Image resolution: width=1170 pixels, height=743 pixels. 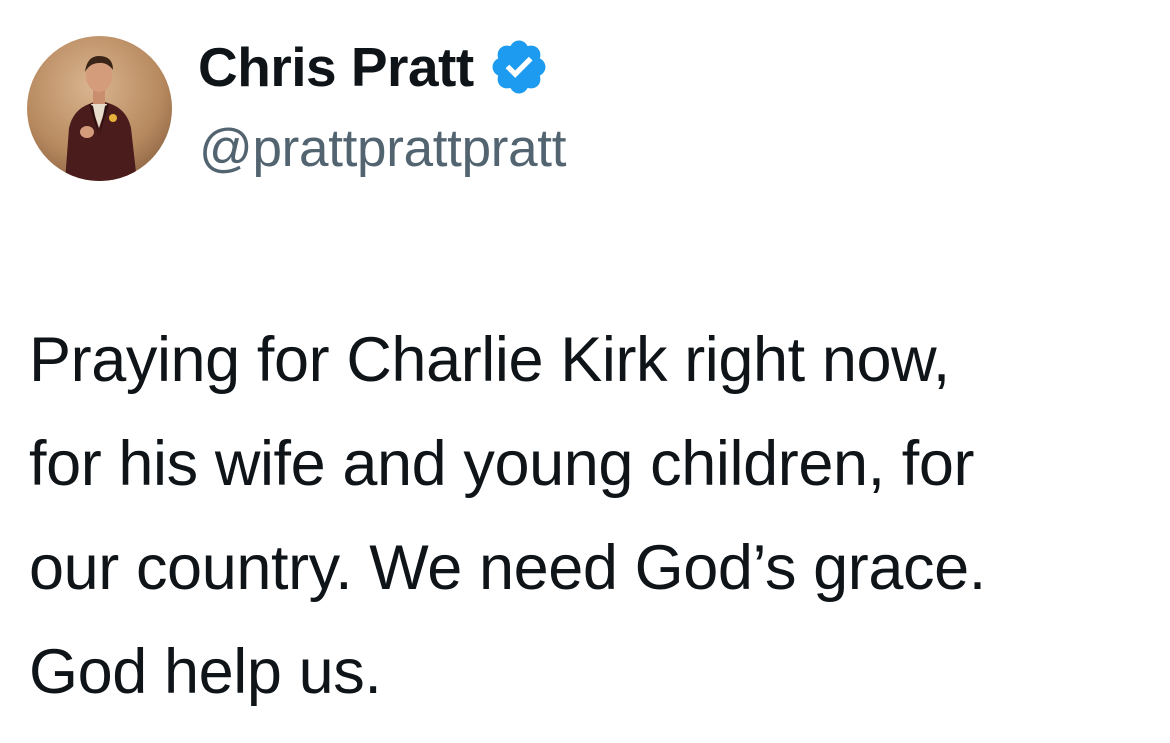 What do you see at coordinates (519, 67) in the screenshot?
I see `verified-badge-icon` at bounding box center [519, 67].